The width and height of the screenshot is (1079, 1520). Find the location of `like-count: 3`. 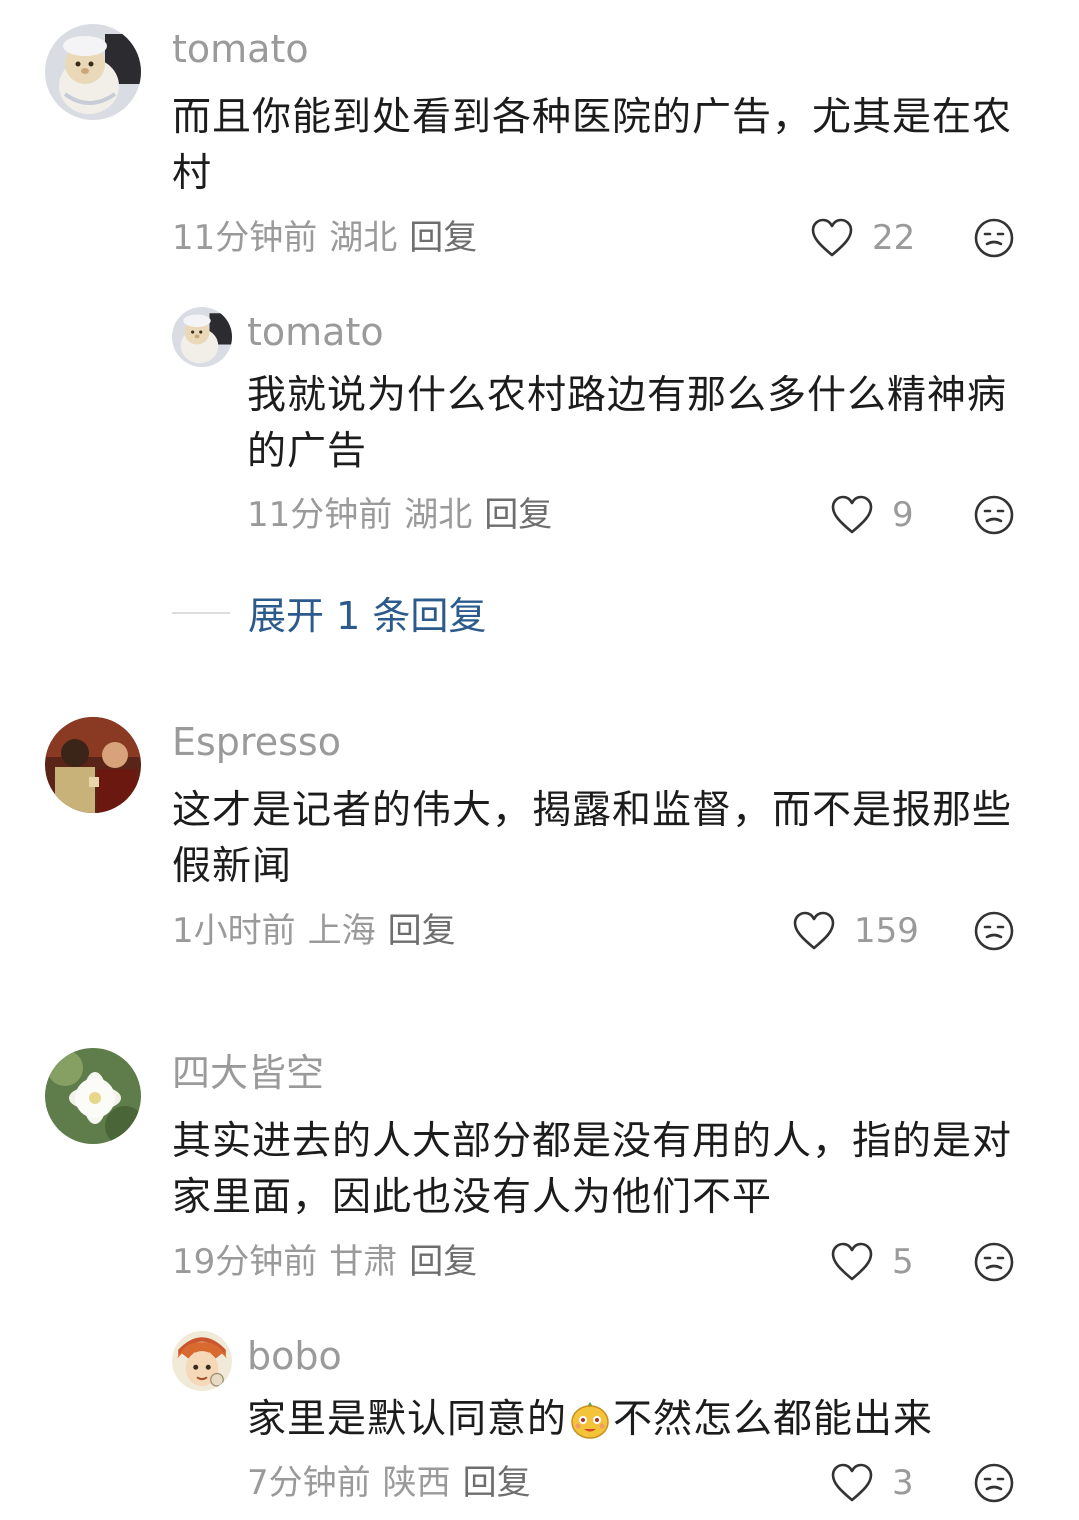

like-count: 3 is located at coordinates (903, 1483).